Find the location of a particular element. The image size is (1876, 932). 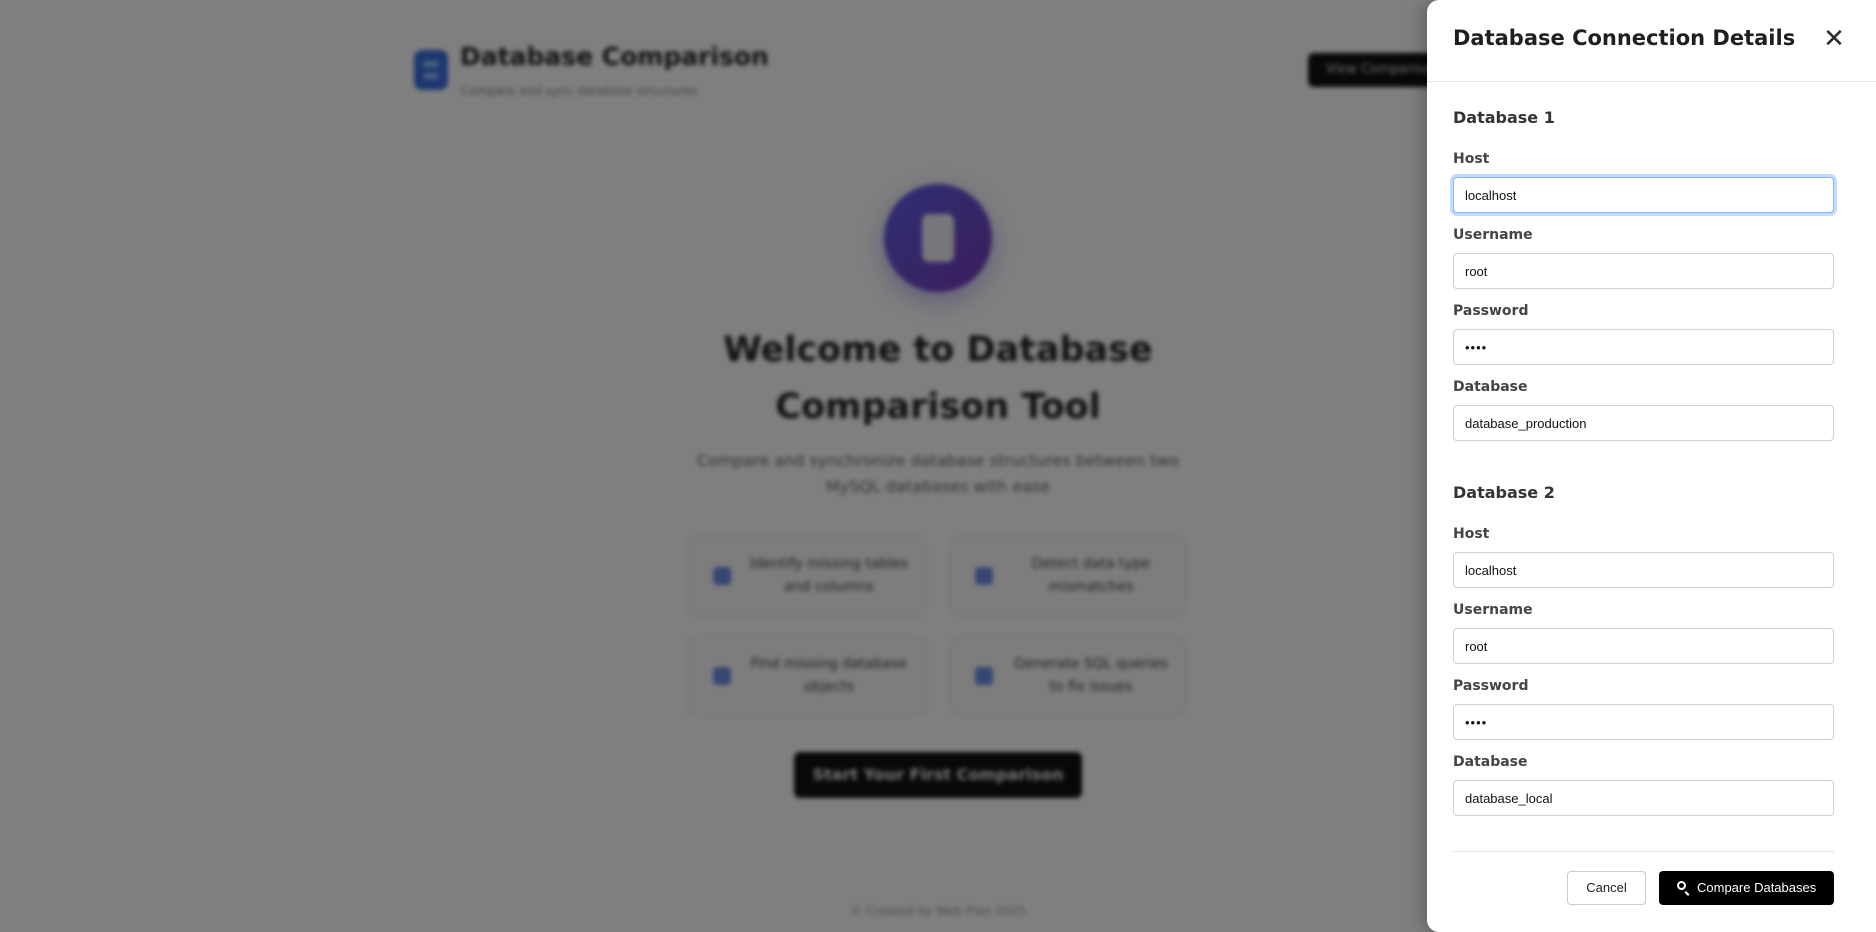

db1-database-label: Database is located at coordinates (1490, 387).